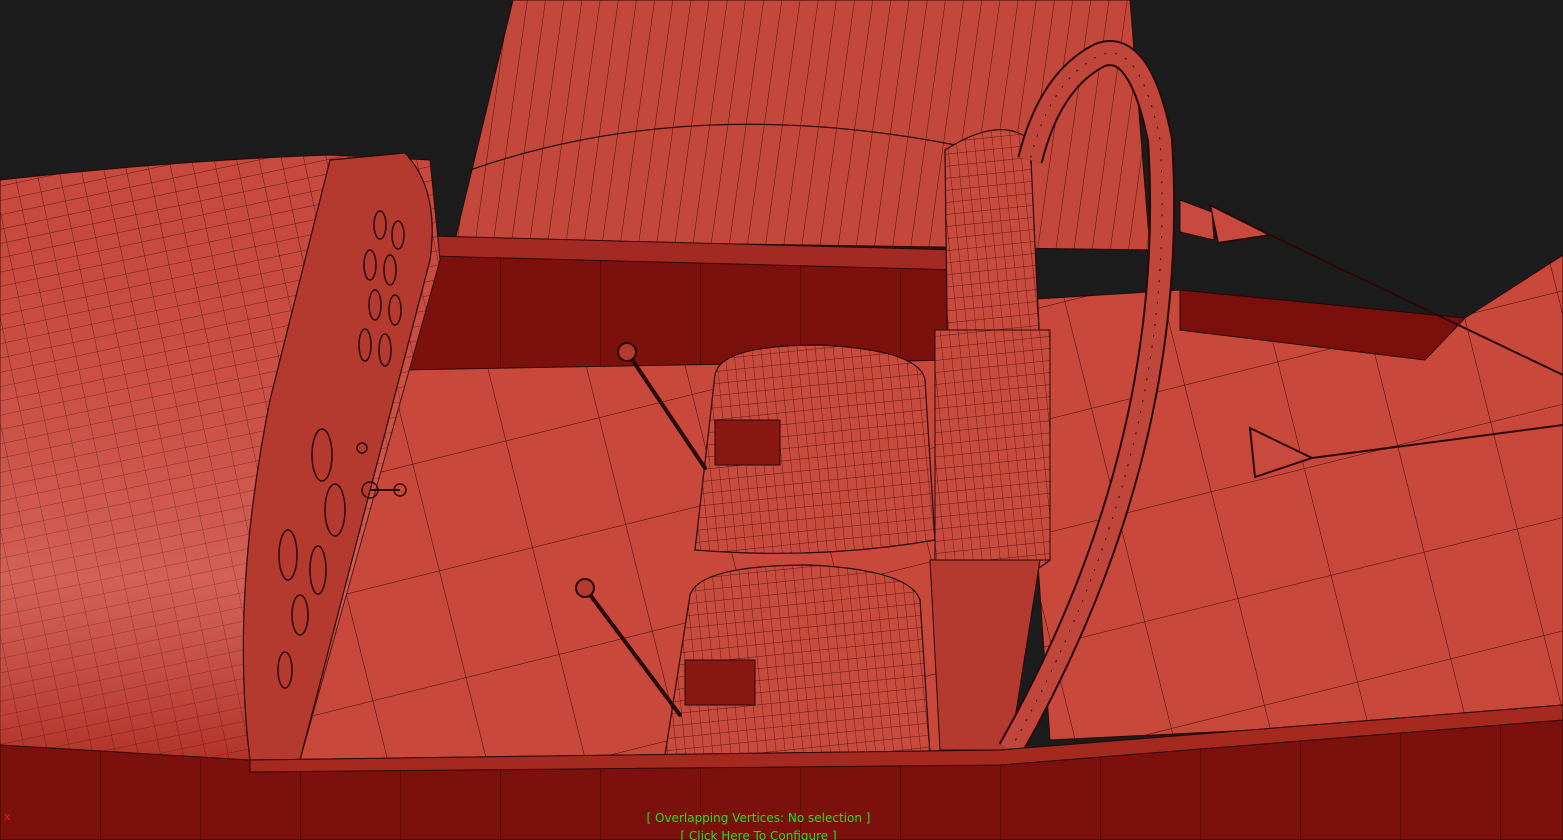 The height and width of the screenshot is (840, 1563). I want to click on front-seat-lower, so click(797, 661).